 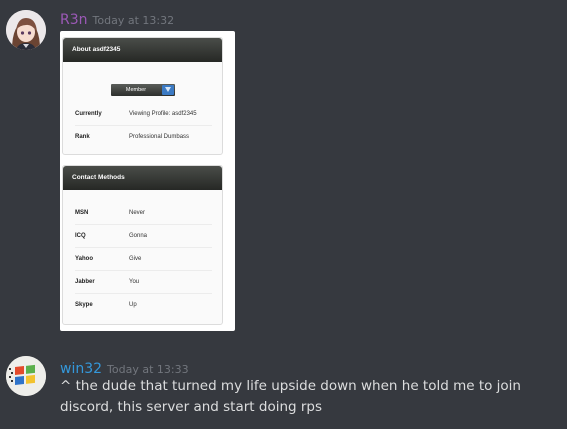 I want to click on timestamp: Today at 13:33, so click(x=148, y=369).